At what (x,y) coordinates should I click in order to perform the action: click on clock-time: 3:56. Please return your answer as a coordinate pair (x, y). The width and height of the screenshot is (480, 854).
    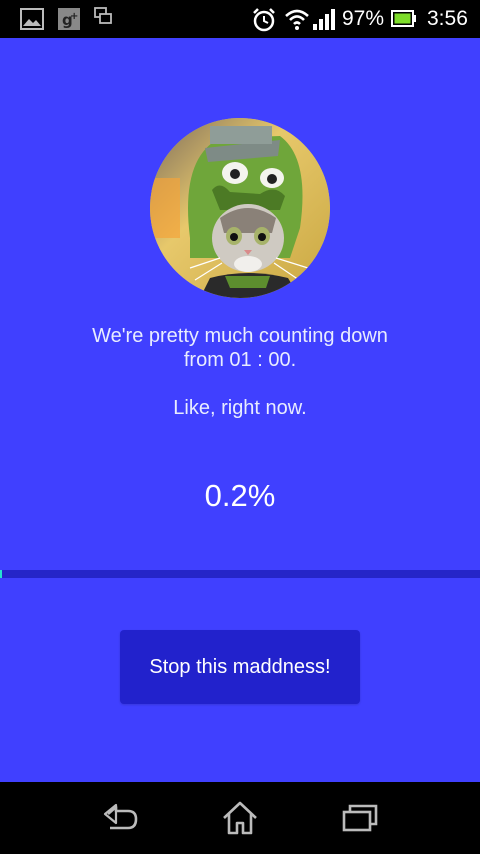
    Looking at the image, I should click on (447, 18).